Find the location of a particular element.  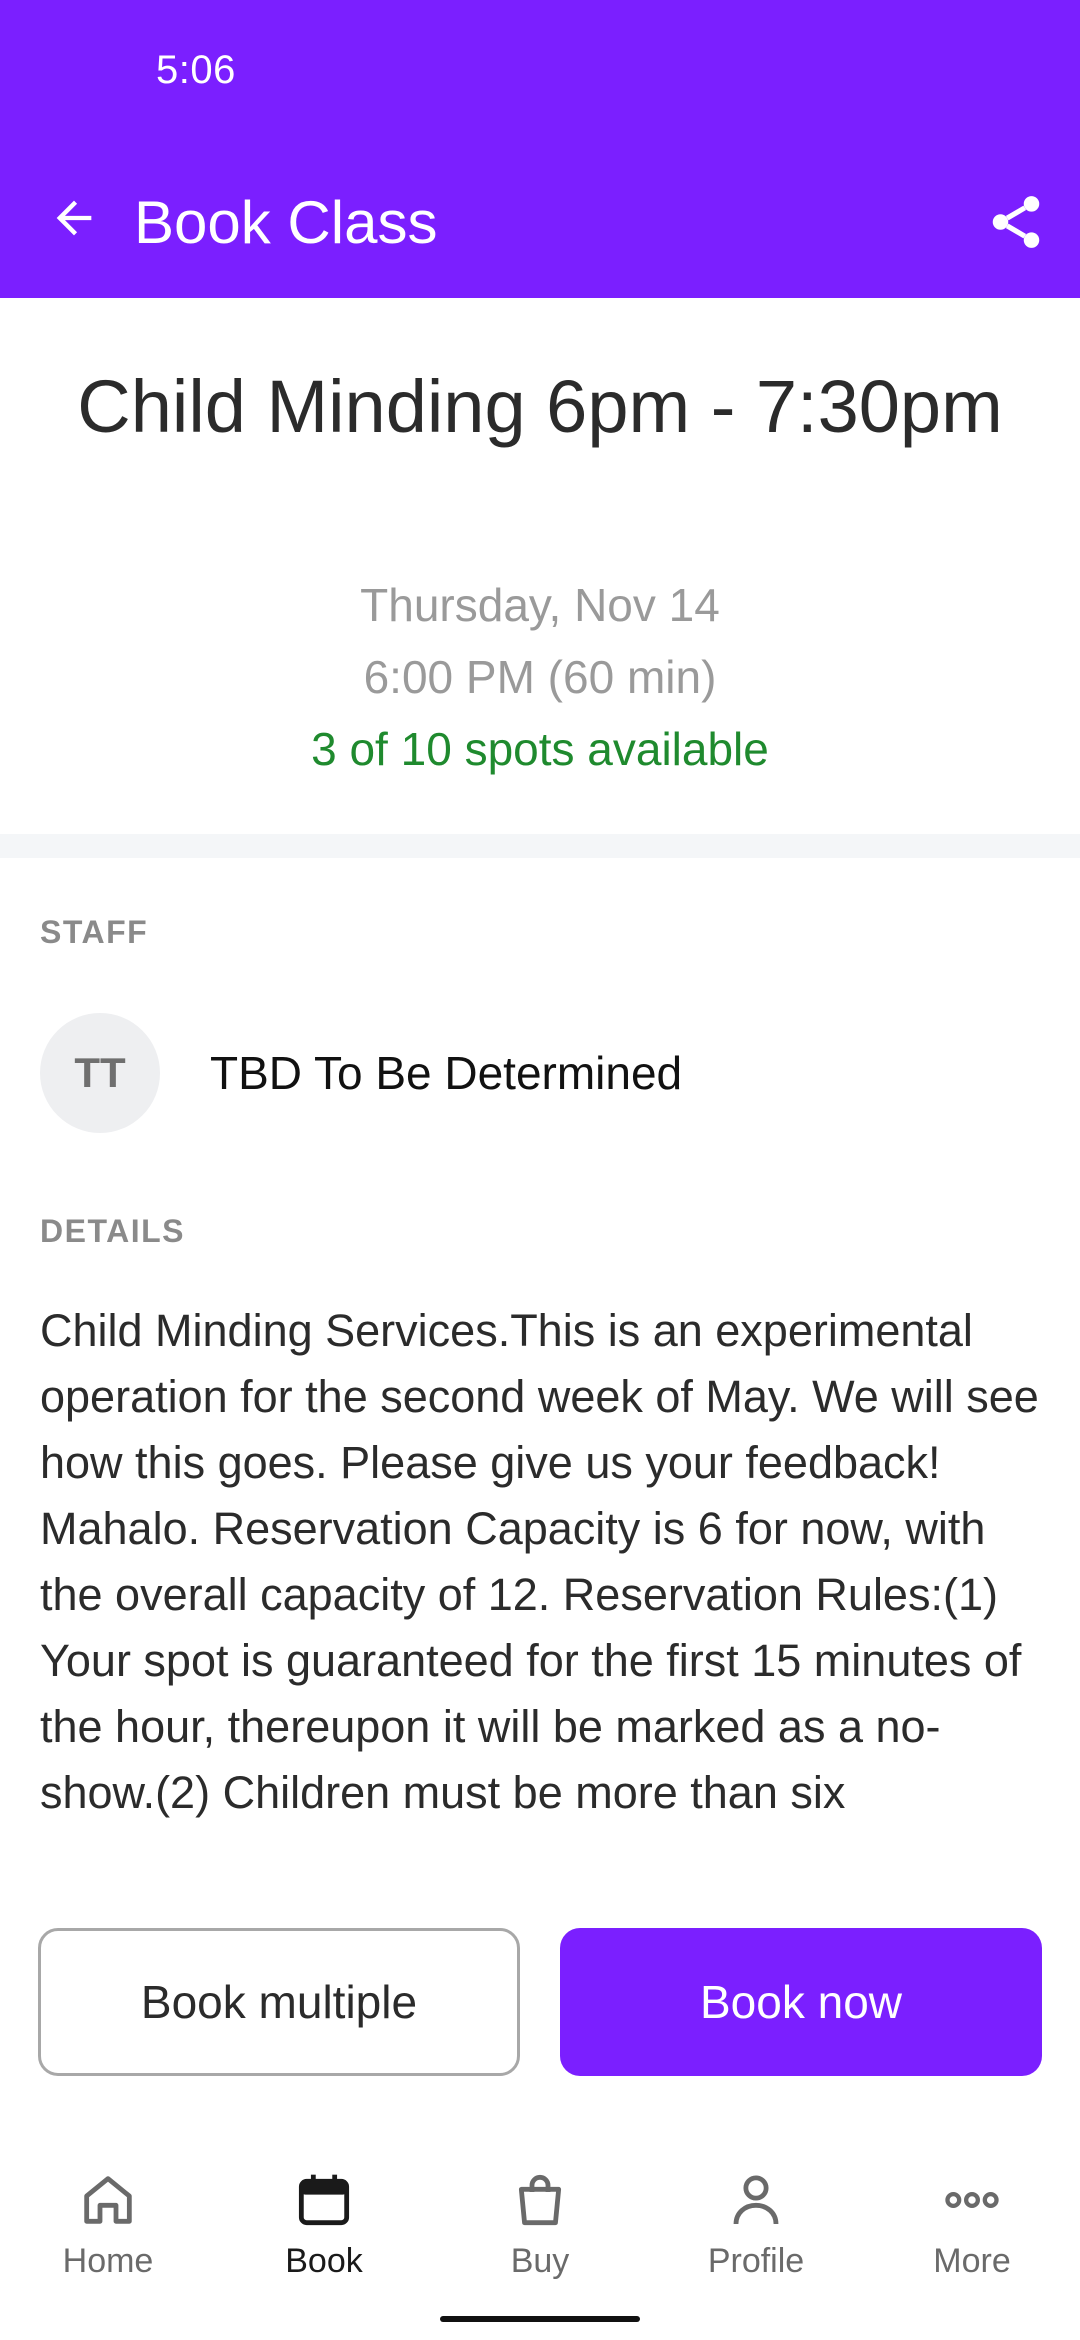

calendar-icon is located at coordinates (324, 2200).